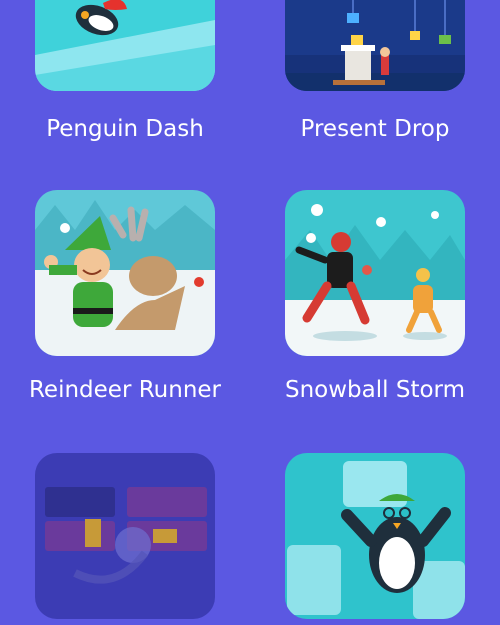 This screenshot has width=500, height=625. What do you see at coordinates (375, 129) in the screenshot?
I see `game-title: Present Drop` at bounding box center [375, 129].